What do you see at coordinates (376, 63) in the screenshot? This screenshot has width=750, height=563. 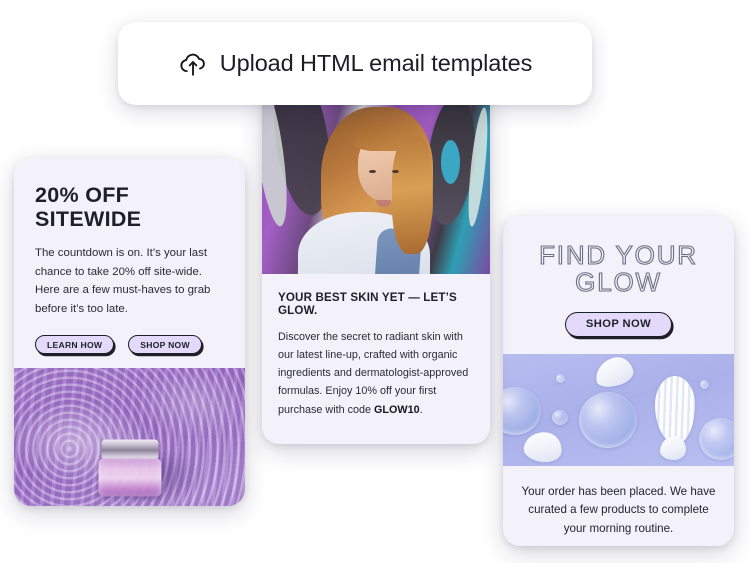 I see `upload-bar-label: Upload HTML email templates` at bounding box center [376, 63].